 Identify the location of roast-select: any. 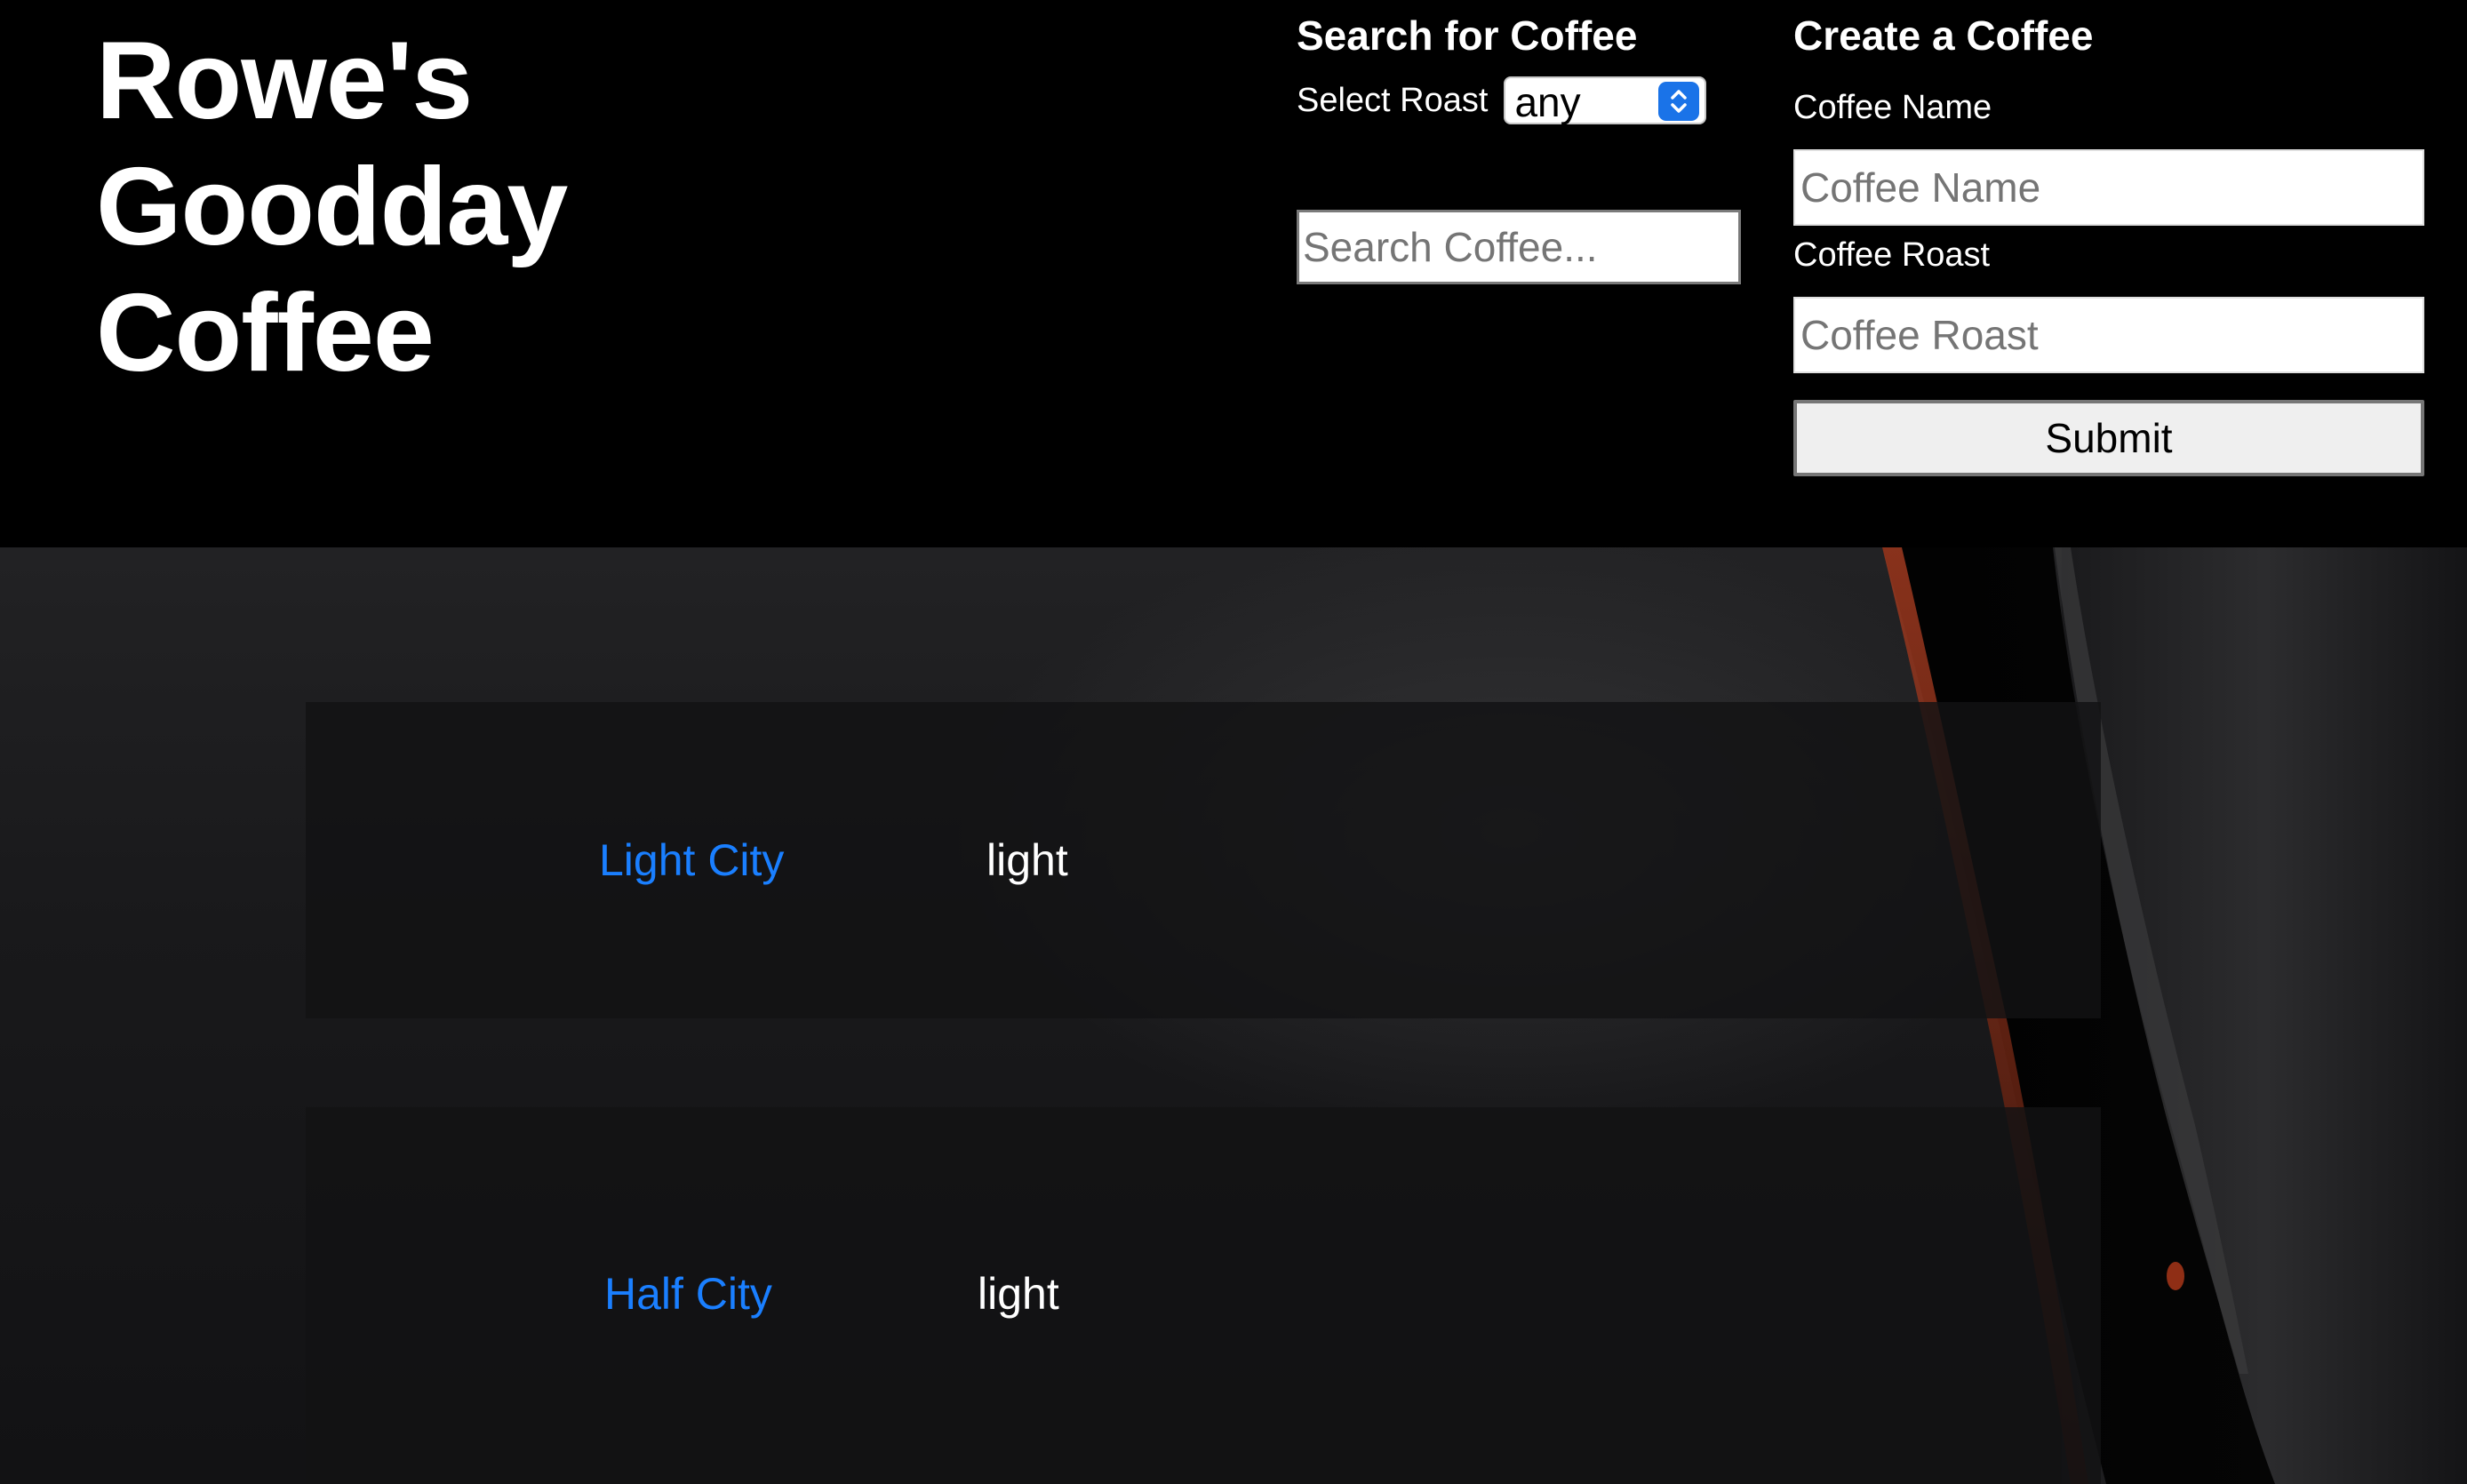
(1605, 100).